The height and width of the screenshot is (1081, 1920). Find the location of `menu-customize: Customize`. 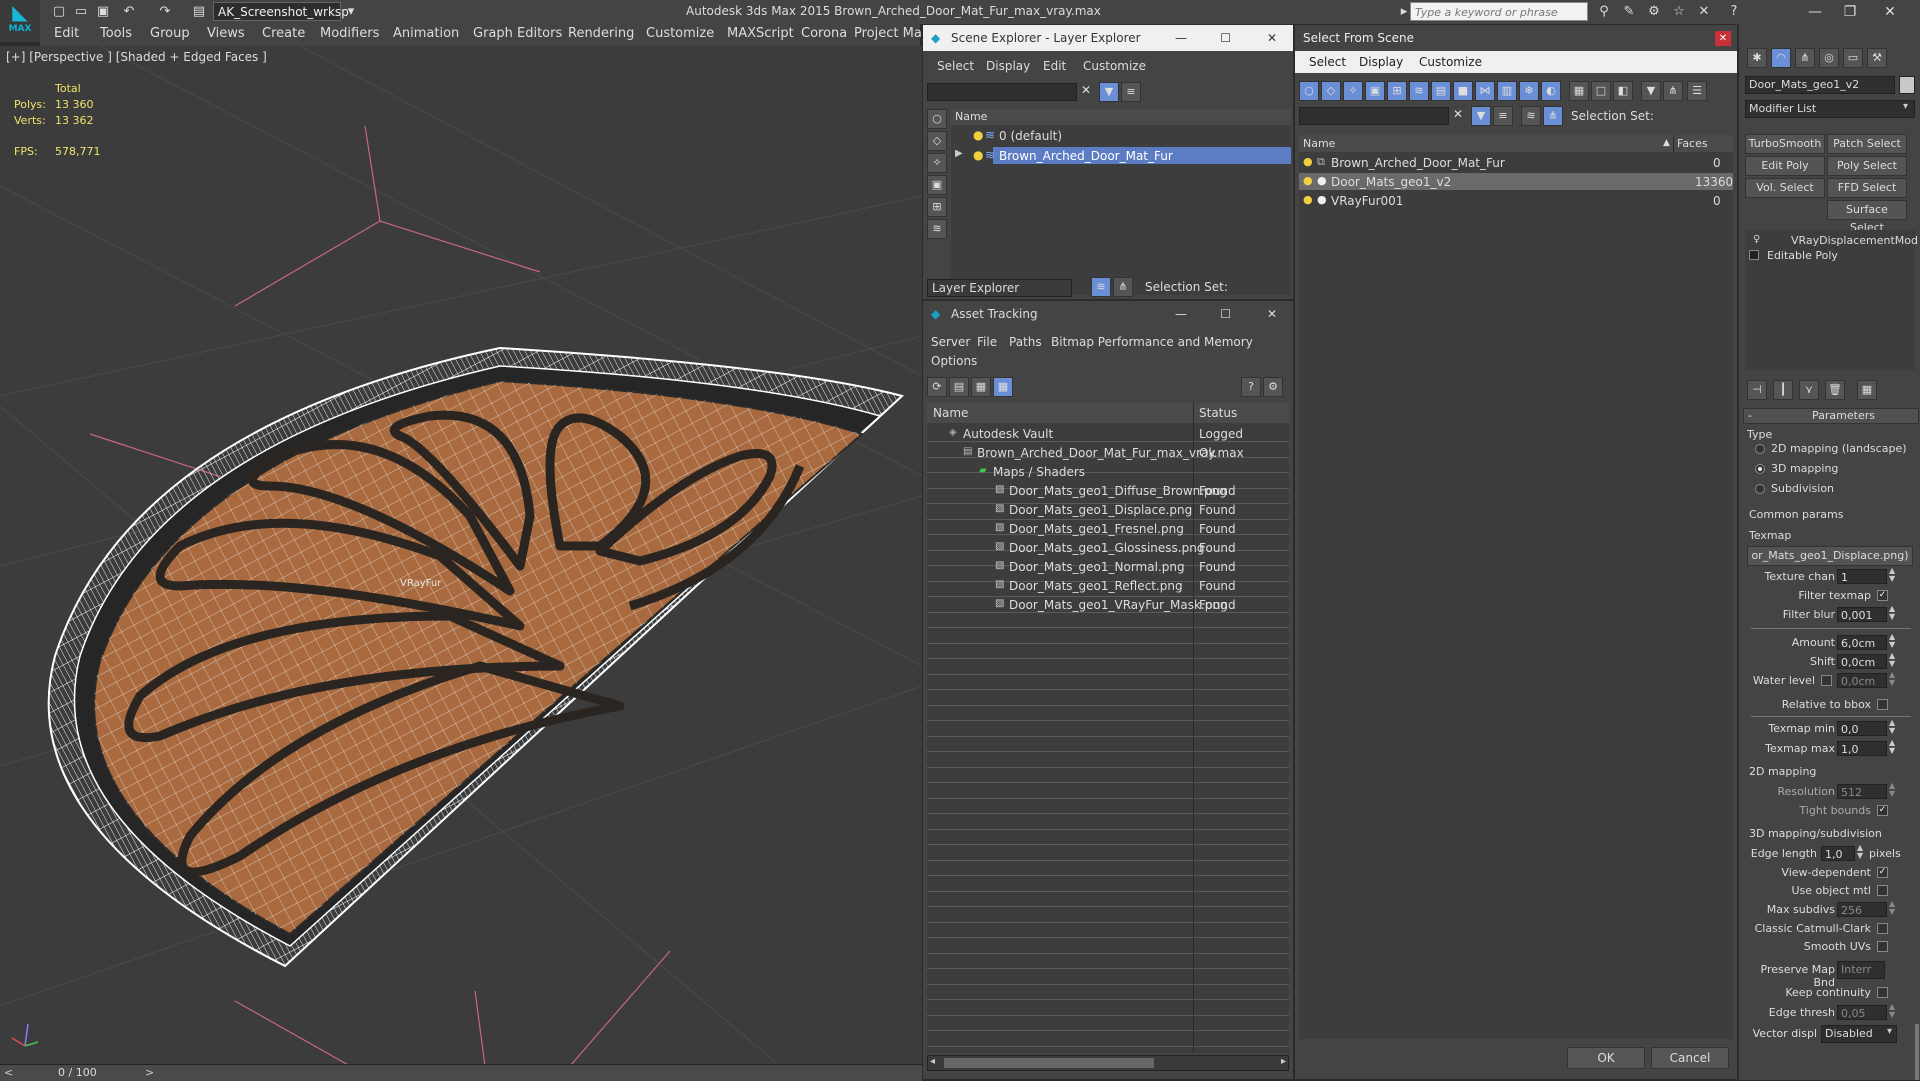

menu-customize: Customize is located at coordinates (680, 33).